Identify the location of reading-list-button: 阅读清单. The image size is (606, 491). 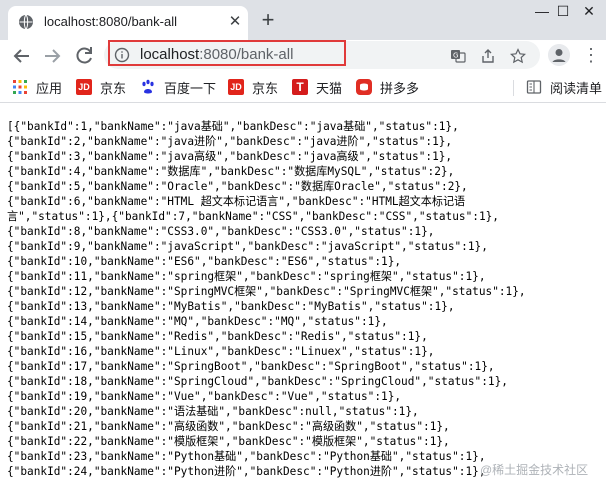
(564, 87).